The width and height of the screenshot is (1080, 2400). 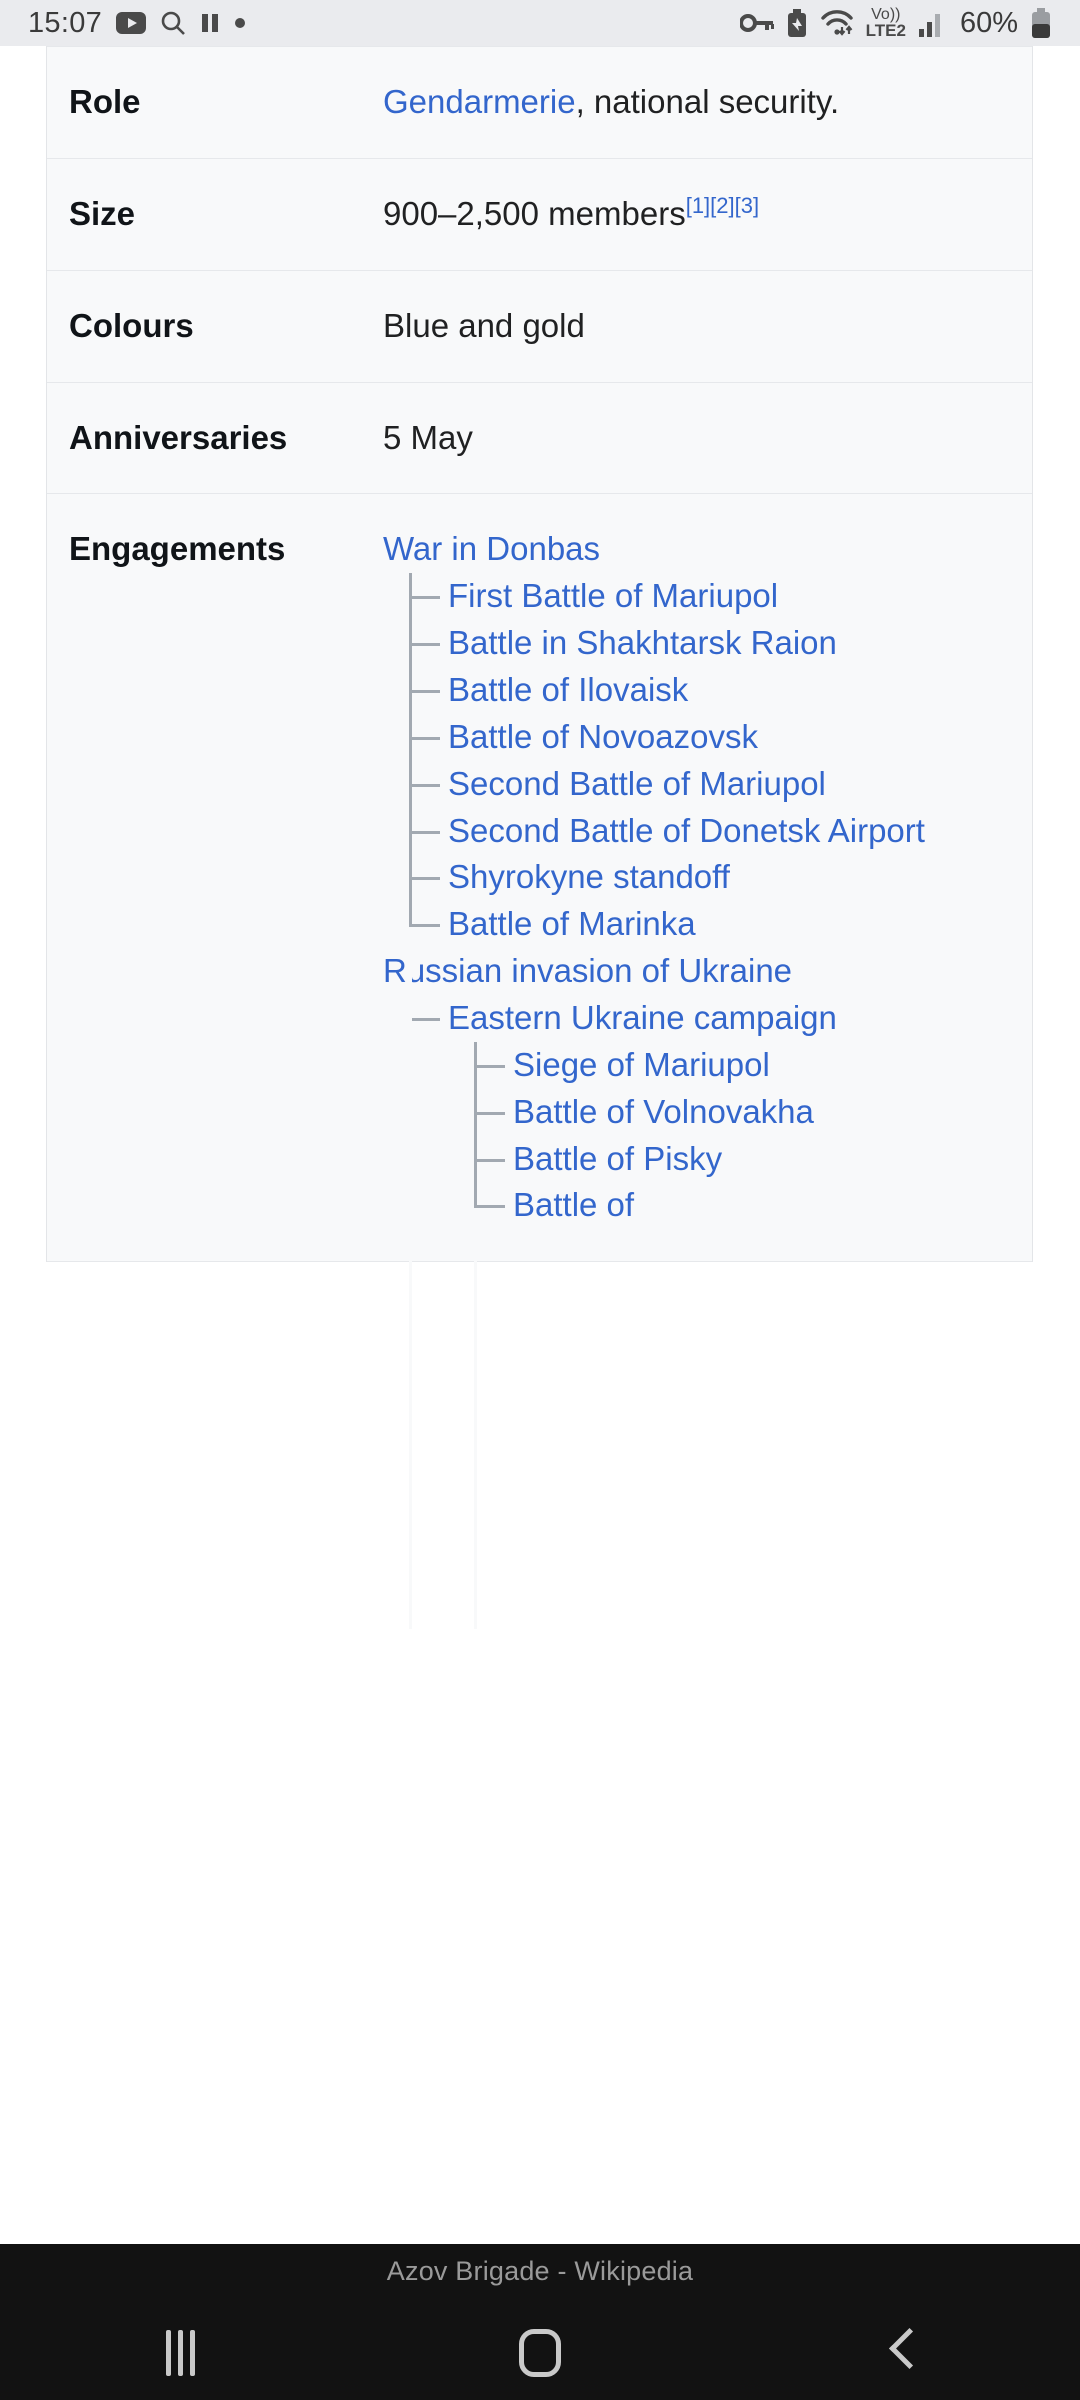 What do you see at coordinates (837, 23) in the screenshot?
I see `wifi-icon` at bounding box center [837, 23].